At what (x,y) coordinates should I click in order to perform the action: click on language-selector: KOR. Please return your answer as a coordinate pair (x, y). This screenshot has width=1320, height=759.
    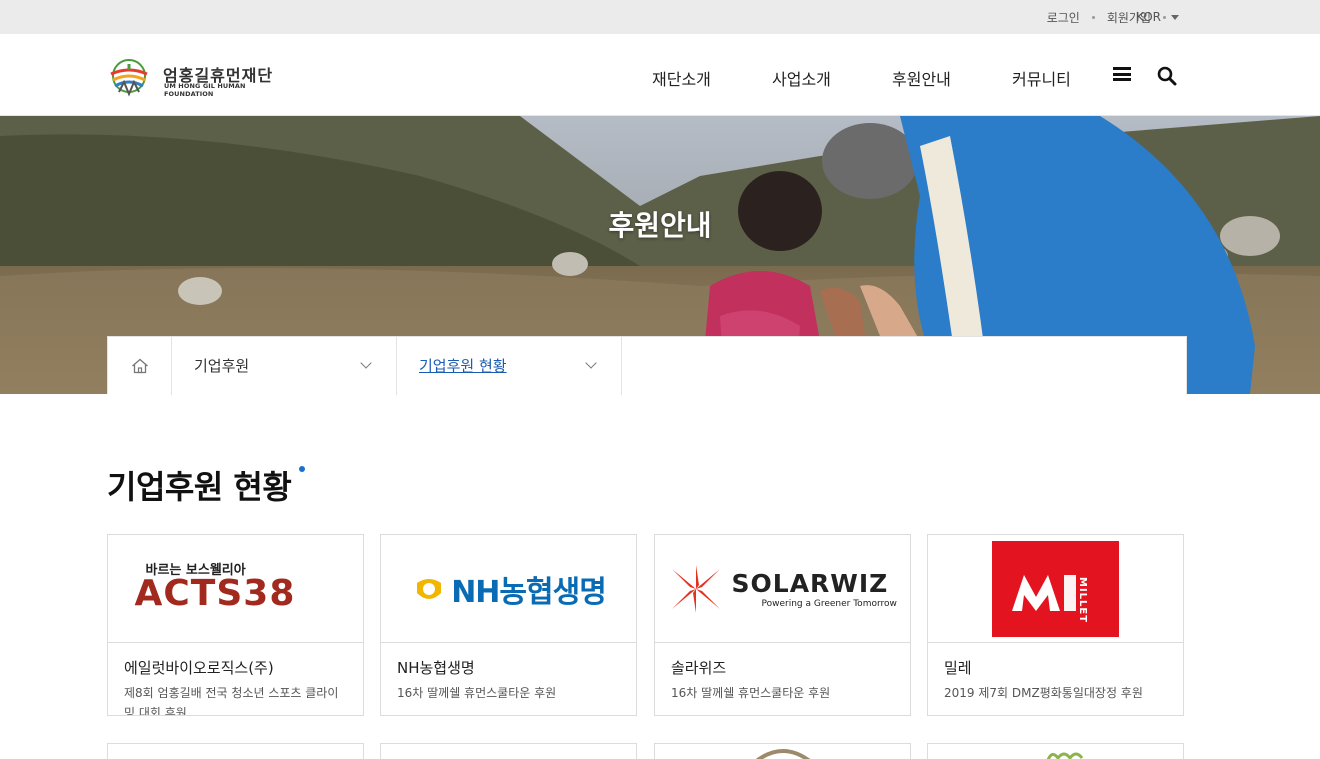
    Looking at the image, I should click on (1157, 17).